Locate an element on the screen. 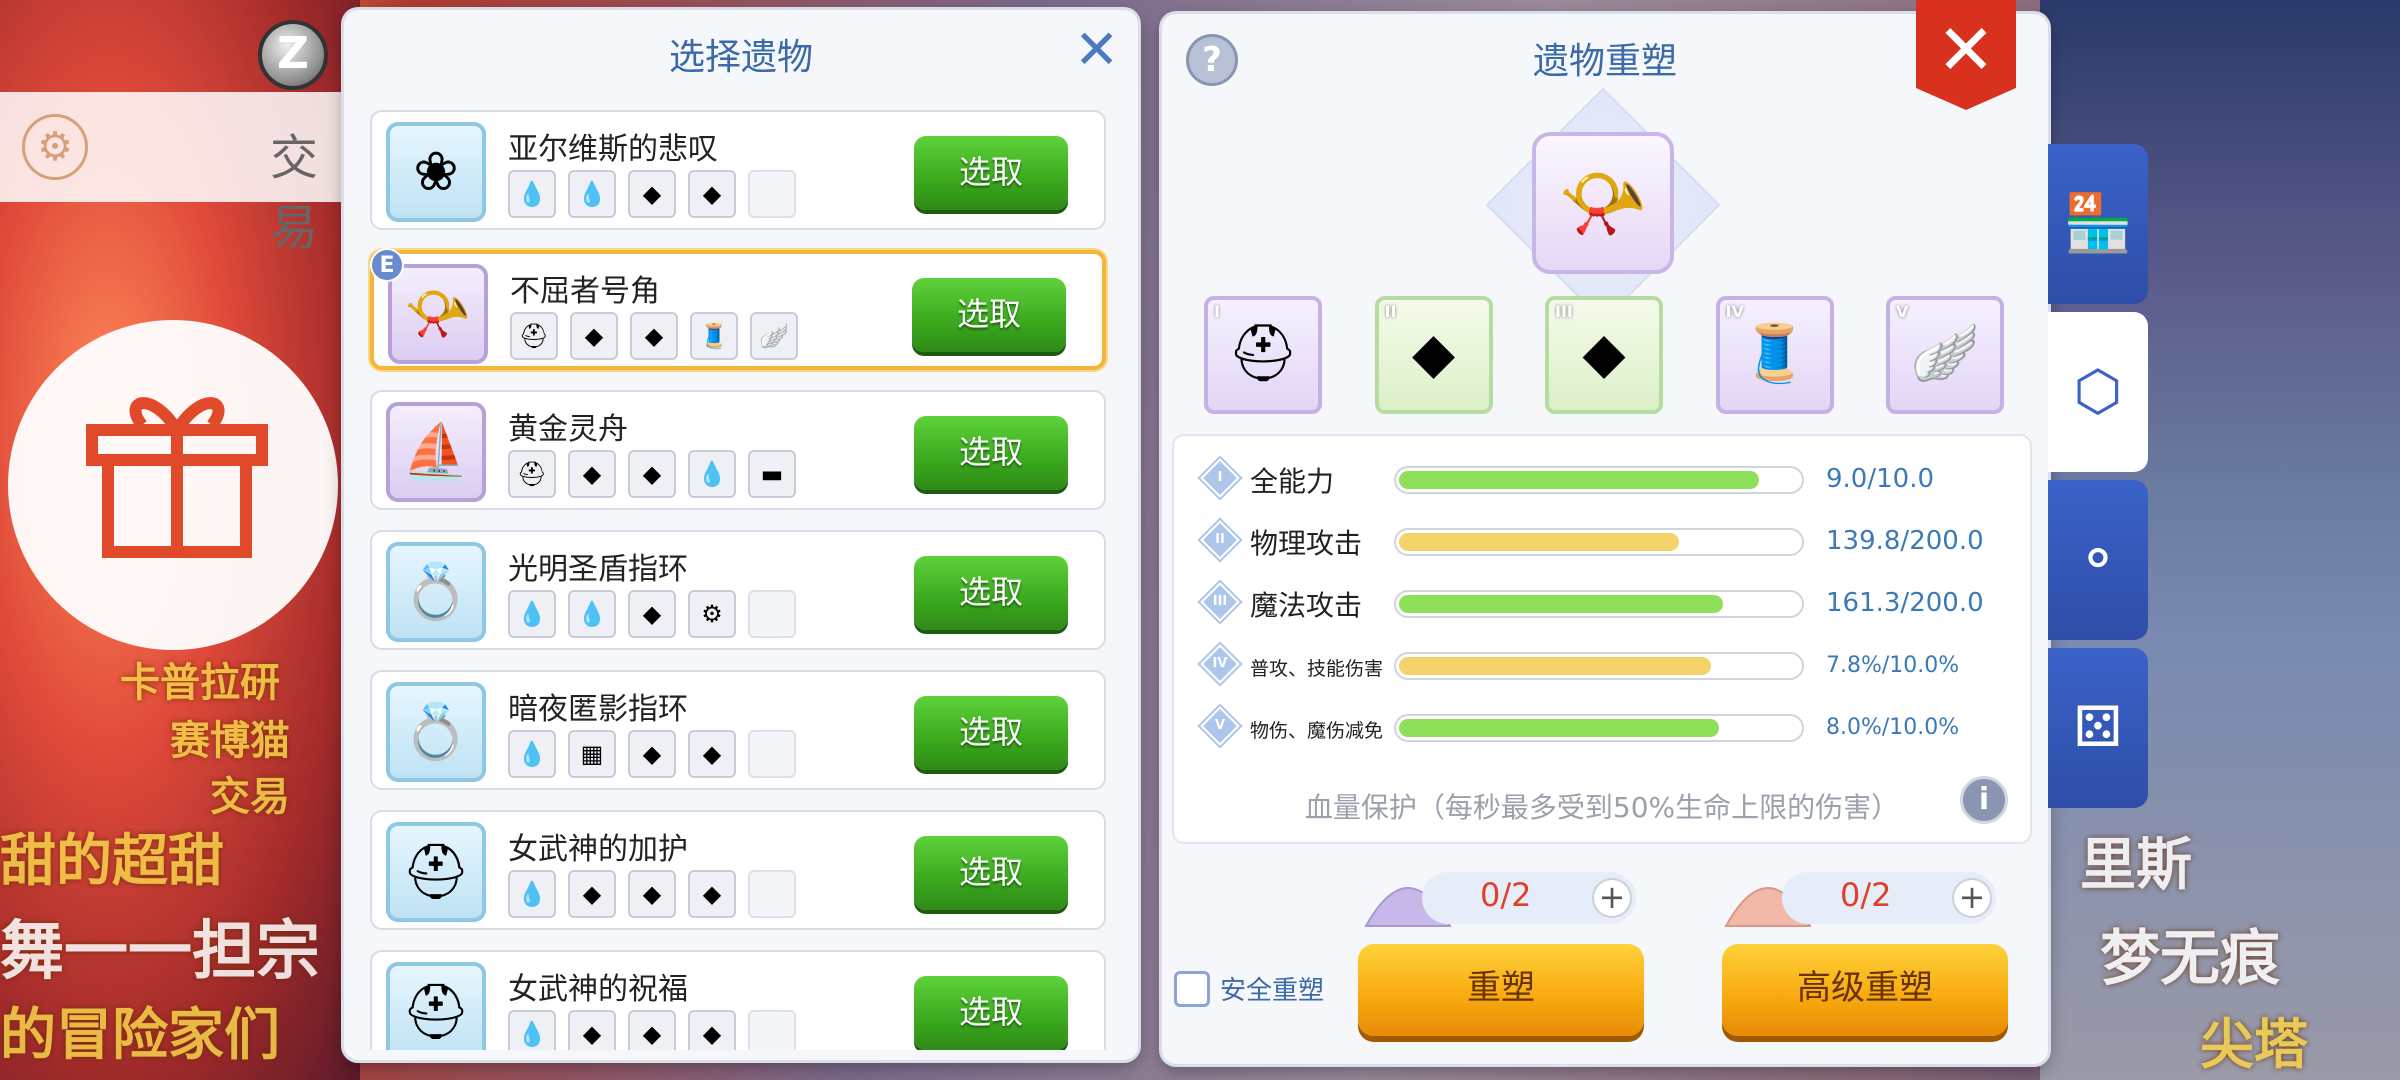 This screenshot has width=2400, height=1080. stat-name: 物伤、魔伤减免 is located at coordinates (1317, 731).